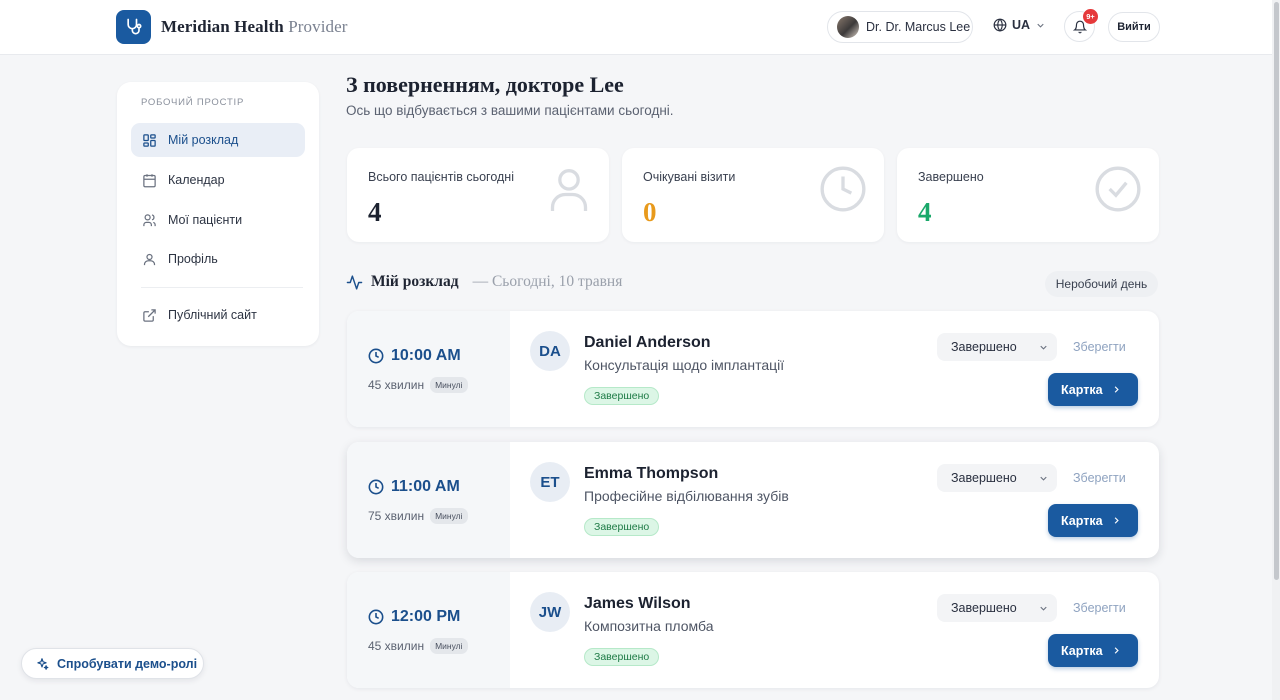 The width and height of the screenshot is (1280, 700). I want to click on stat-label: Завершено, so click(951, 177).